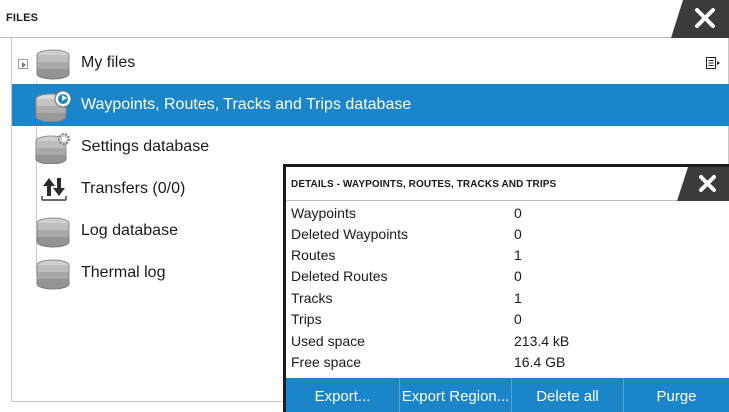  What do you see at coordinates (339, 276) in the screenshot?
I see `detail-label: Deleted Routes` at bounding box center [339, 276].